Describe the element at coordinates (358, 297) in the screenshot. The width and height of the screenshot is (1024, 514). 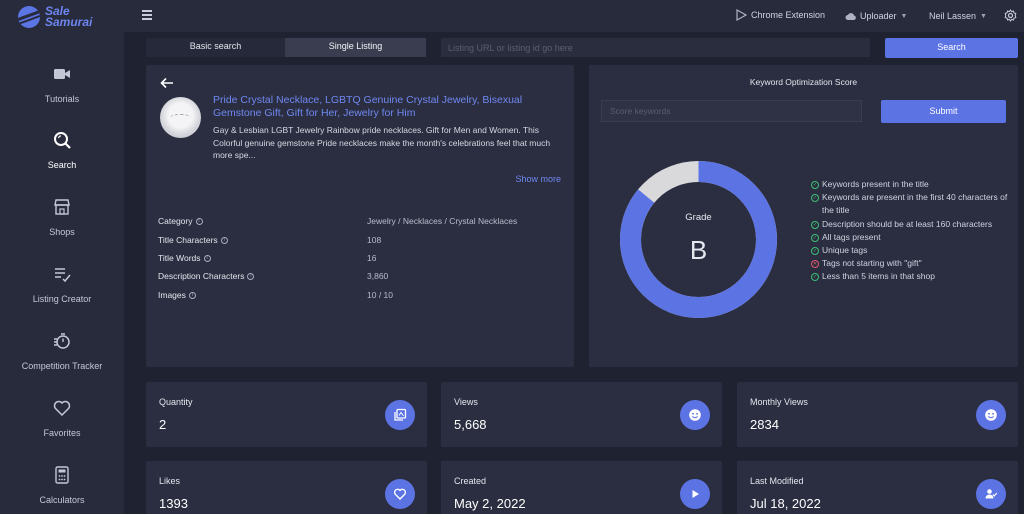
I see `detail-row-images: Images i 10 / 10` at that location.